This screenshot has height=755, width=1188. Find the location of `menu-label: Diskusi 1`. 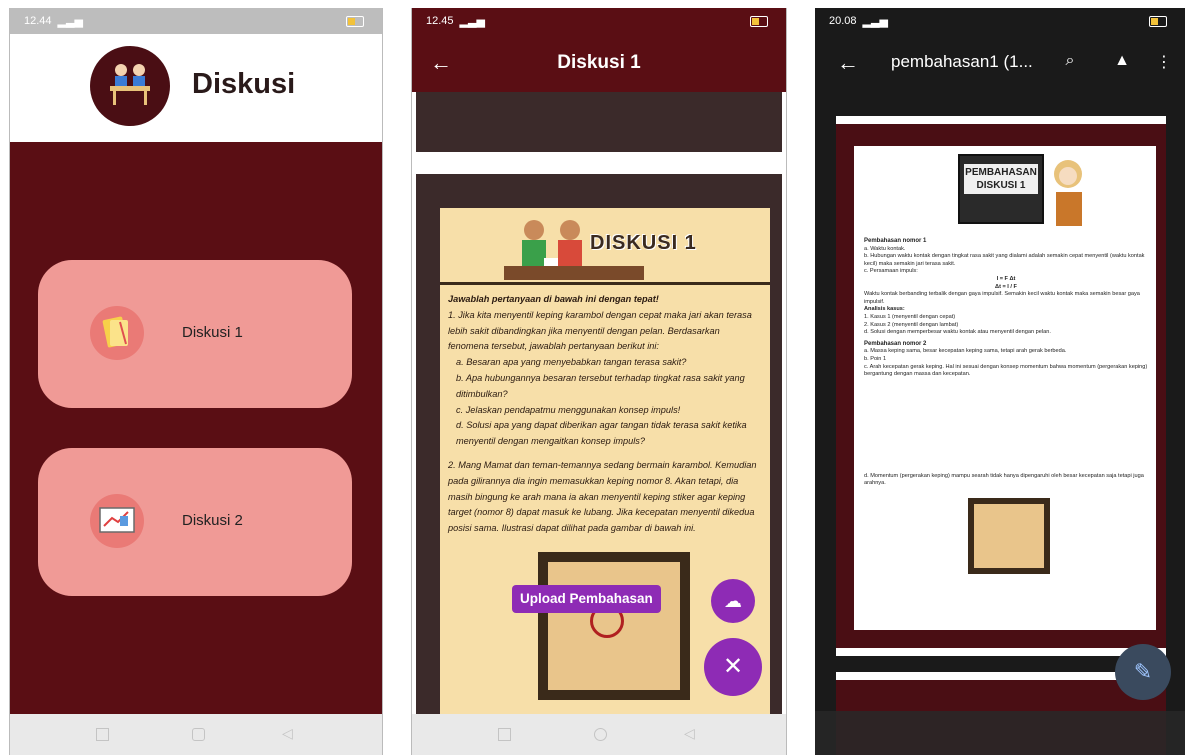

menu-label: Diskusi 1 is located at coordinates (212, 332).